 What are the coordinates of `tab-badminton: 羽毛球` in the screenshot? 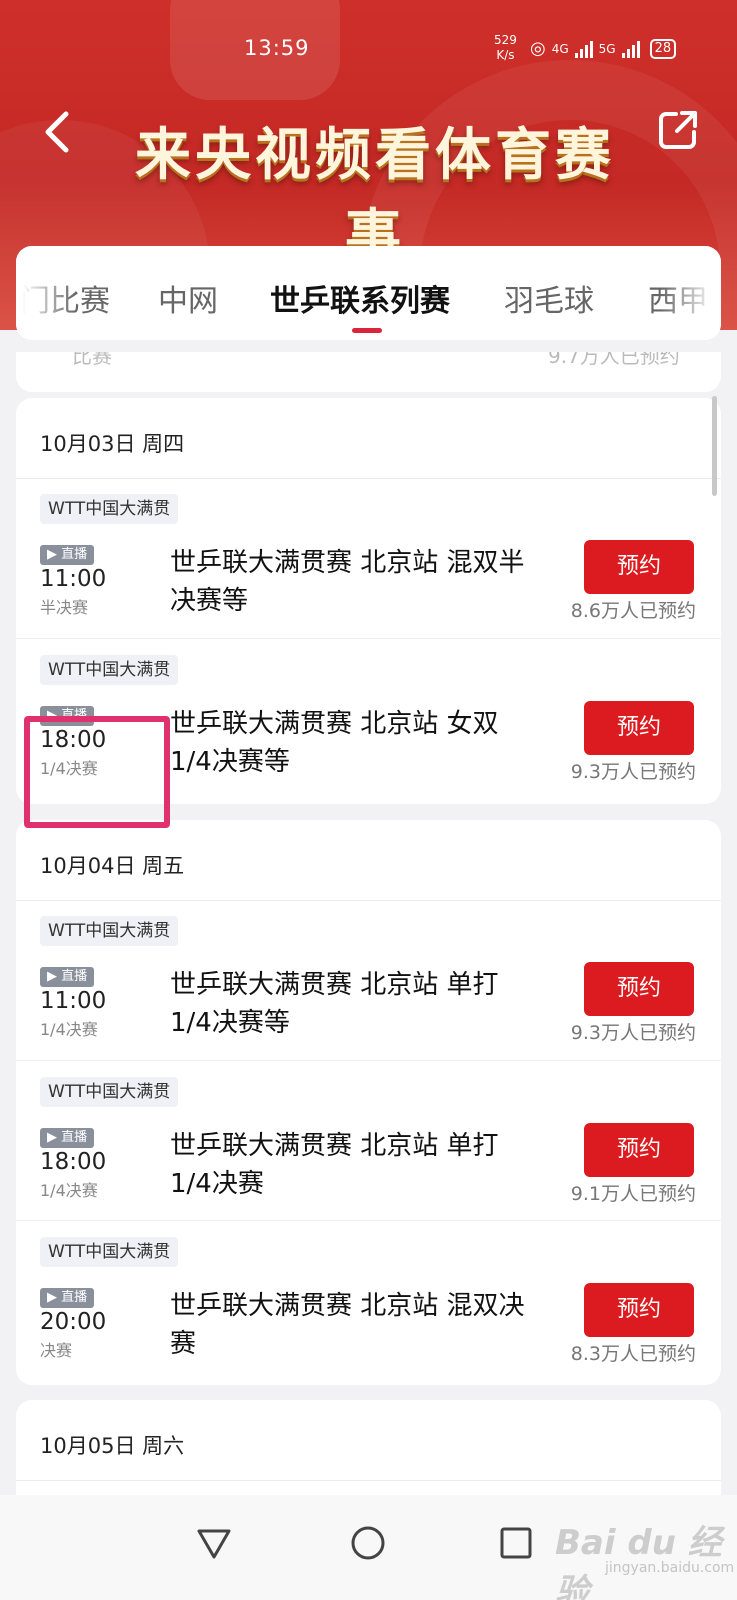 It's located at (549, 298).